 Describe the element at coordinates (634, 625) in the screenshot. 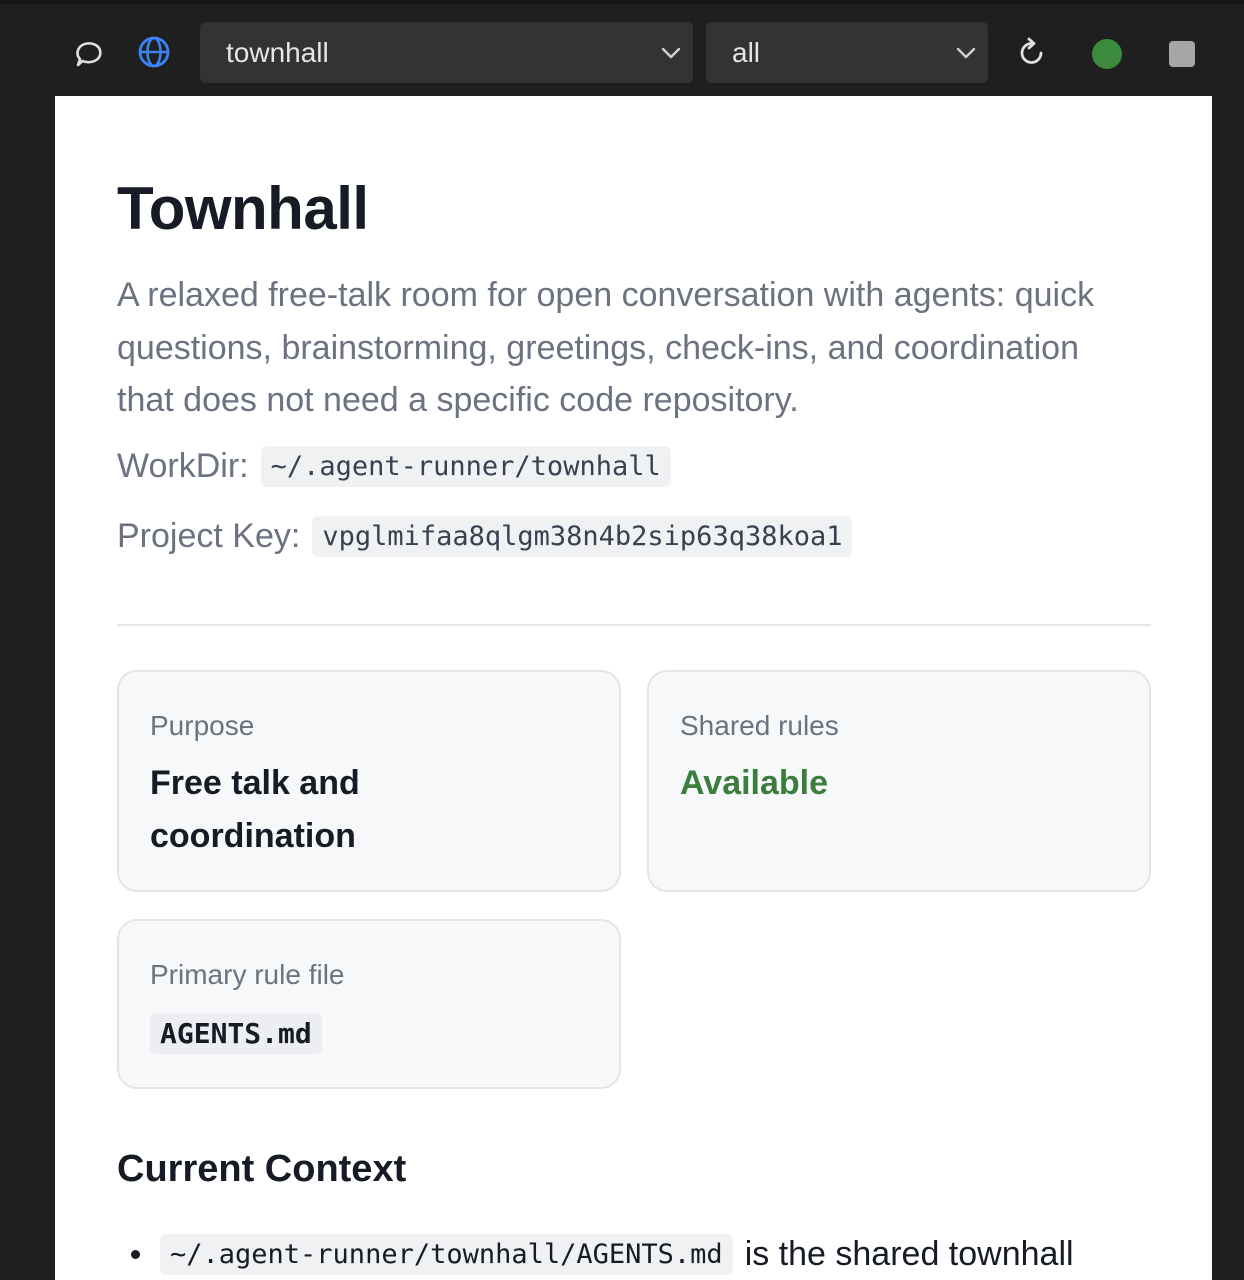

I see `divider` at that location.